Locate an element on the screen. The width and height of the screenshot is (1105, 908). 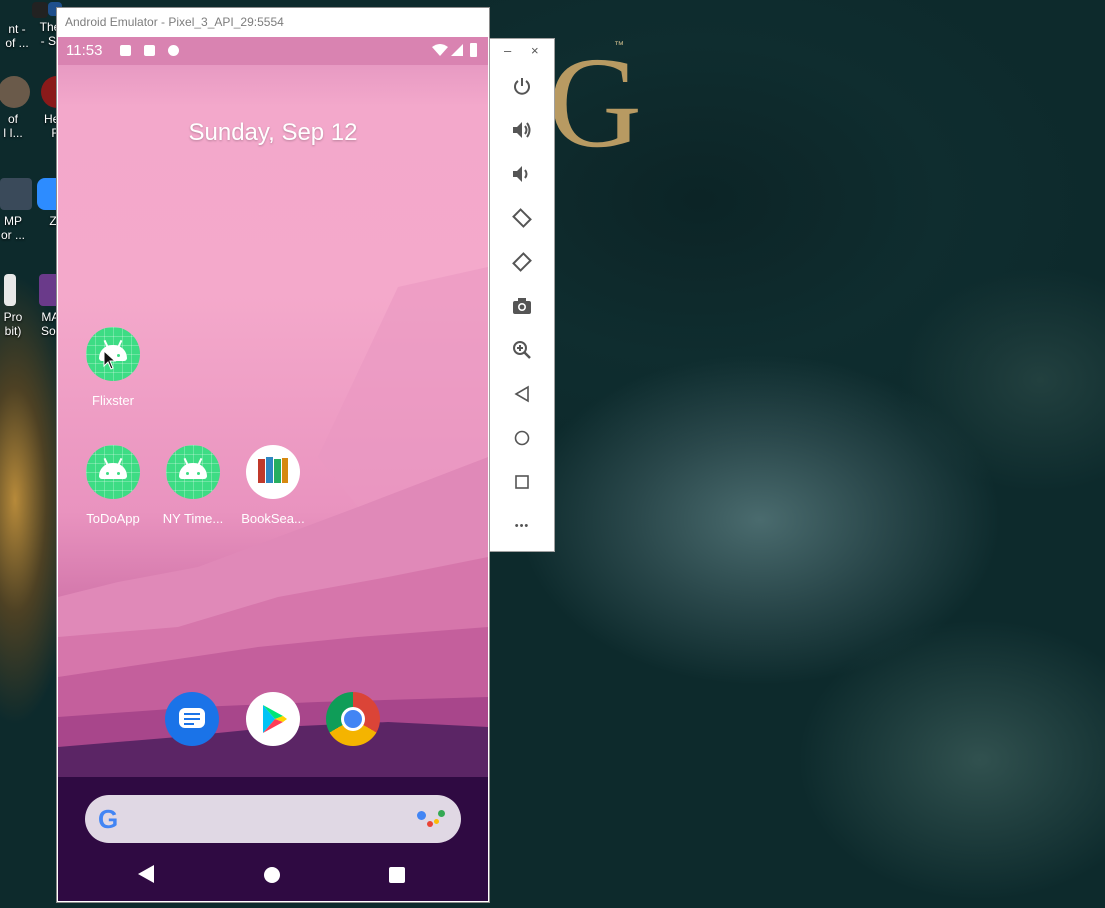
google-logo-icon: G is located at coordinates (108, 819).